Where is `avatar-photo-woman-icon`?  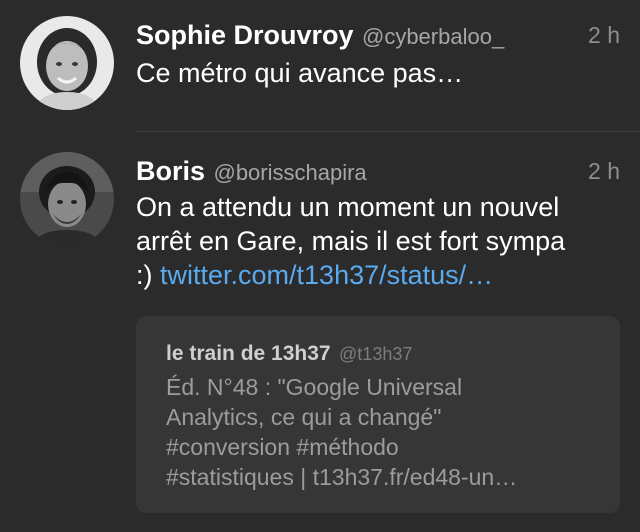 avatar-photo-woman-icon is located at coordinates (67, 63).